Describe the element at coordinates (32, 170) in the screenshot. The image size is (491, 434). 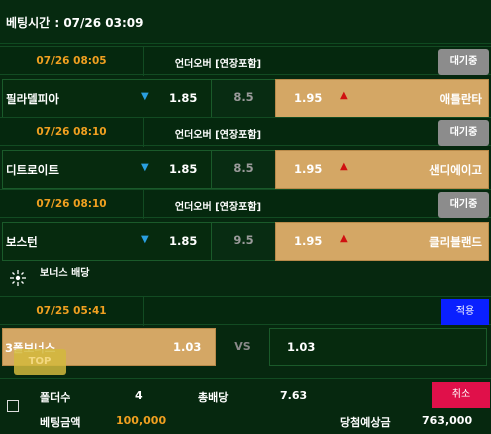
I see `home-team: 디트로이트` at that location.